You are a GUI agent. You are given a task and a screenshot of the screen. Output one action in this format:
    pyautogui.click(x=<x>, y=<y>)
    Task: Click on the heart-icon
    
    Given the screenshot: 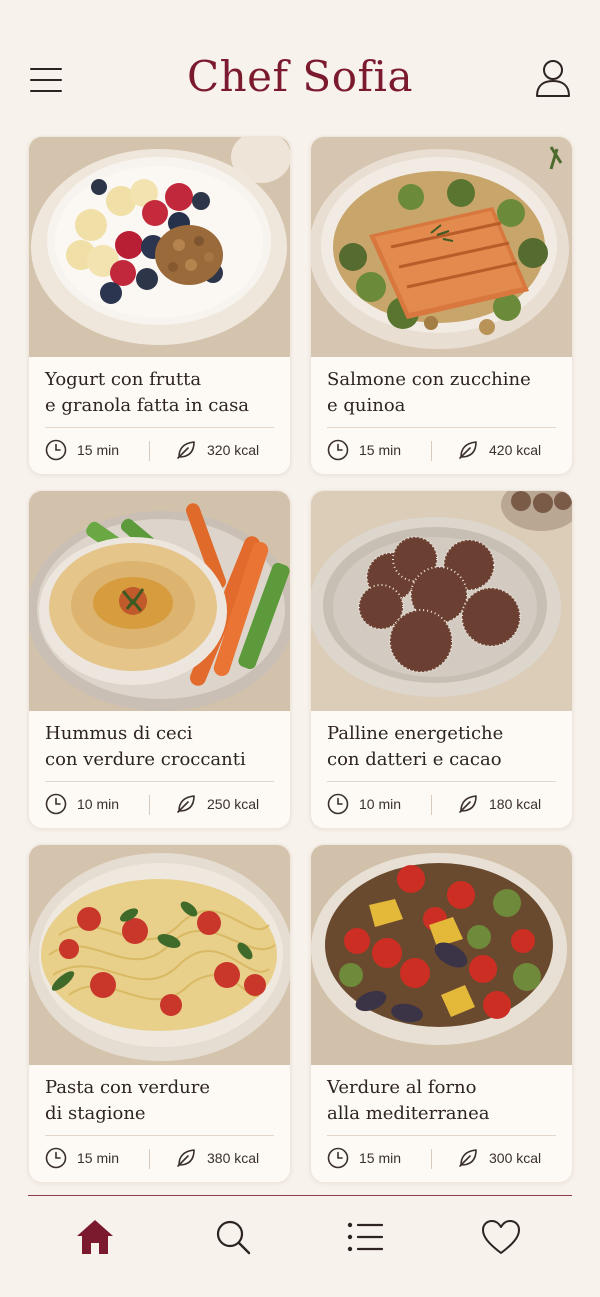 What is the action you would take?
    pyautogui.click(x=501, y=1237)
    